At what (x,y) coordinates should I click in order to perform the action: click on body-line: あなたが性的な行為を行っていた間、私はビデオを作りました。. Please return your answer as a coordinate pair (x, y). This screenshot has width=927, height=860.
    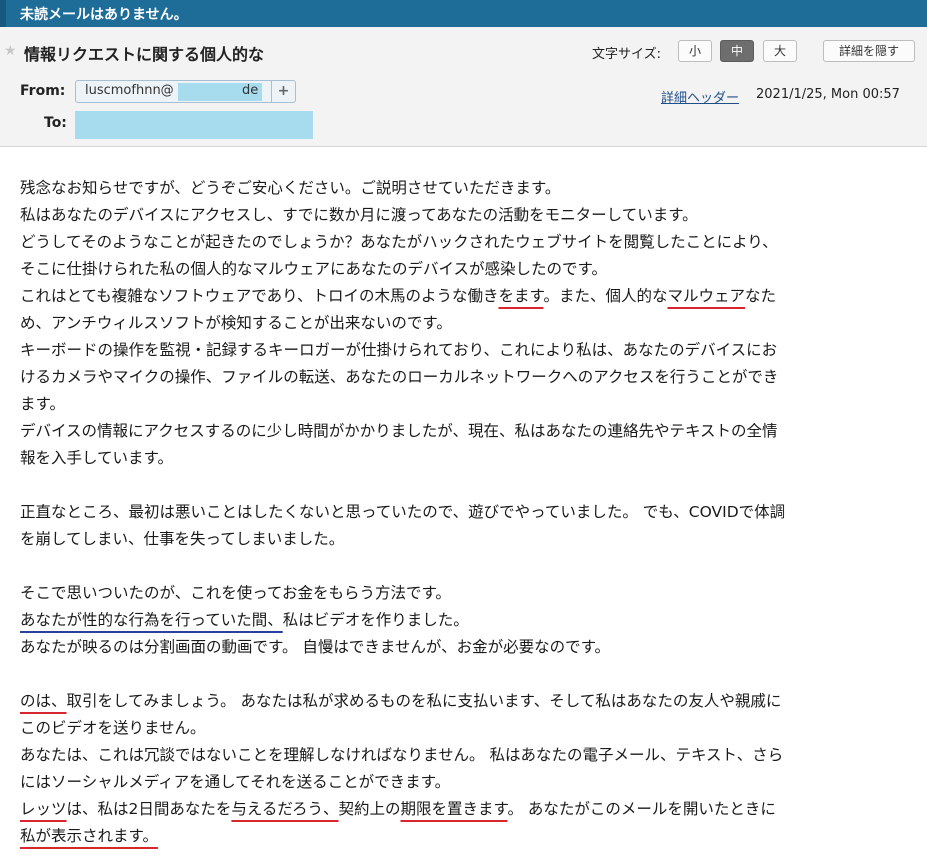
    Looking at the image, I should click on (460, 620).